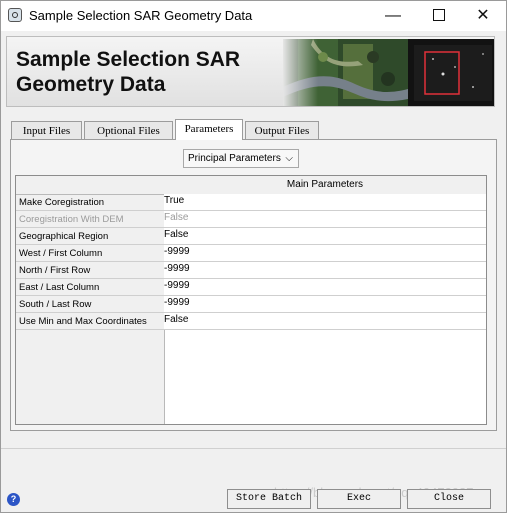  Describe the element at coordinates (128, 72) in the screenshot. I see `banner-title: Sample Selection SAR Geometry Data` at that location.